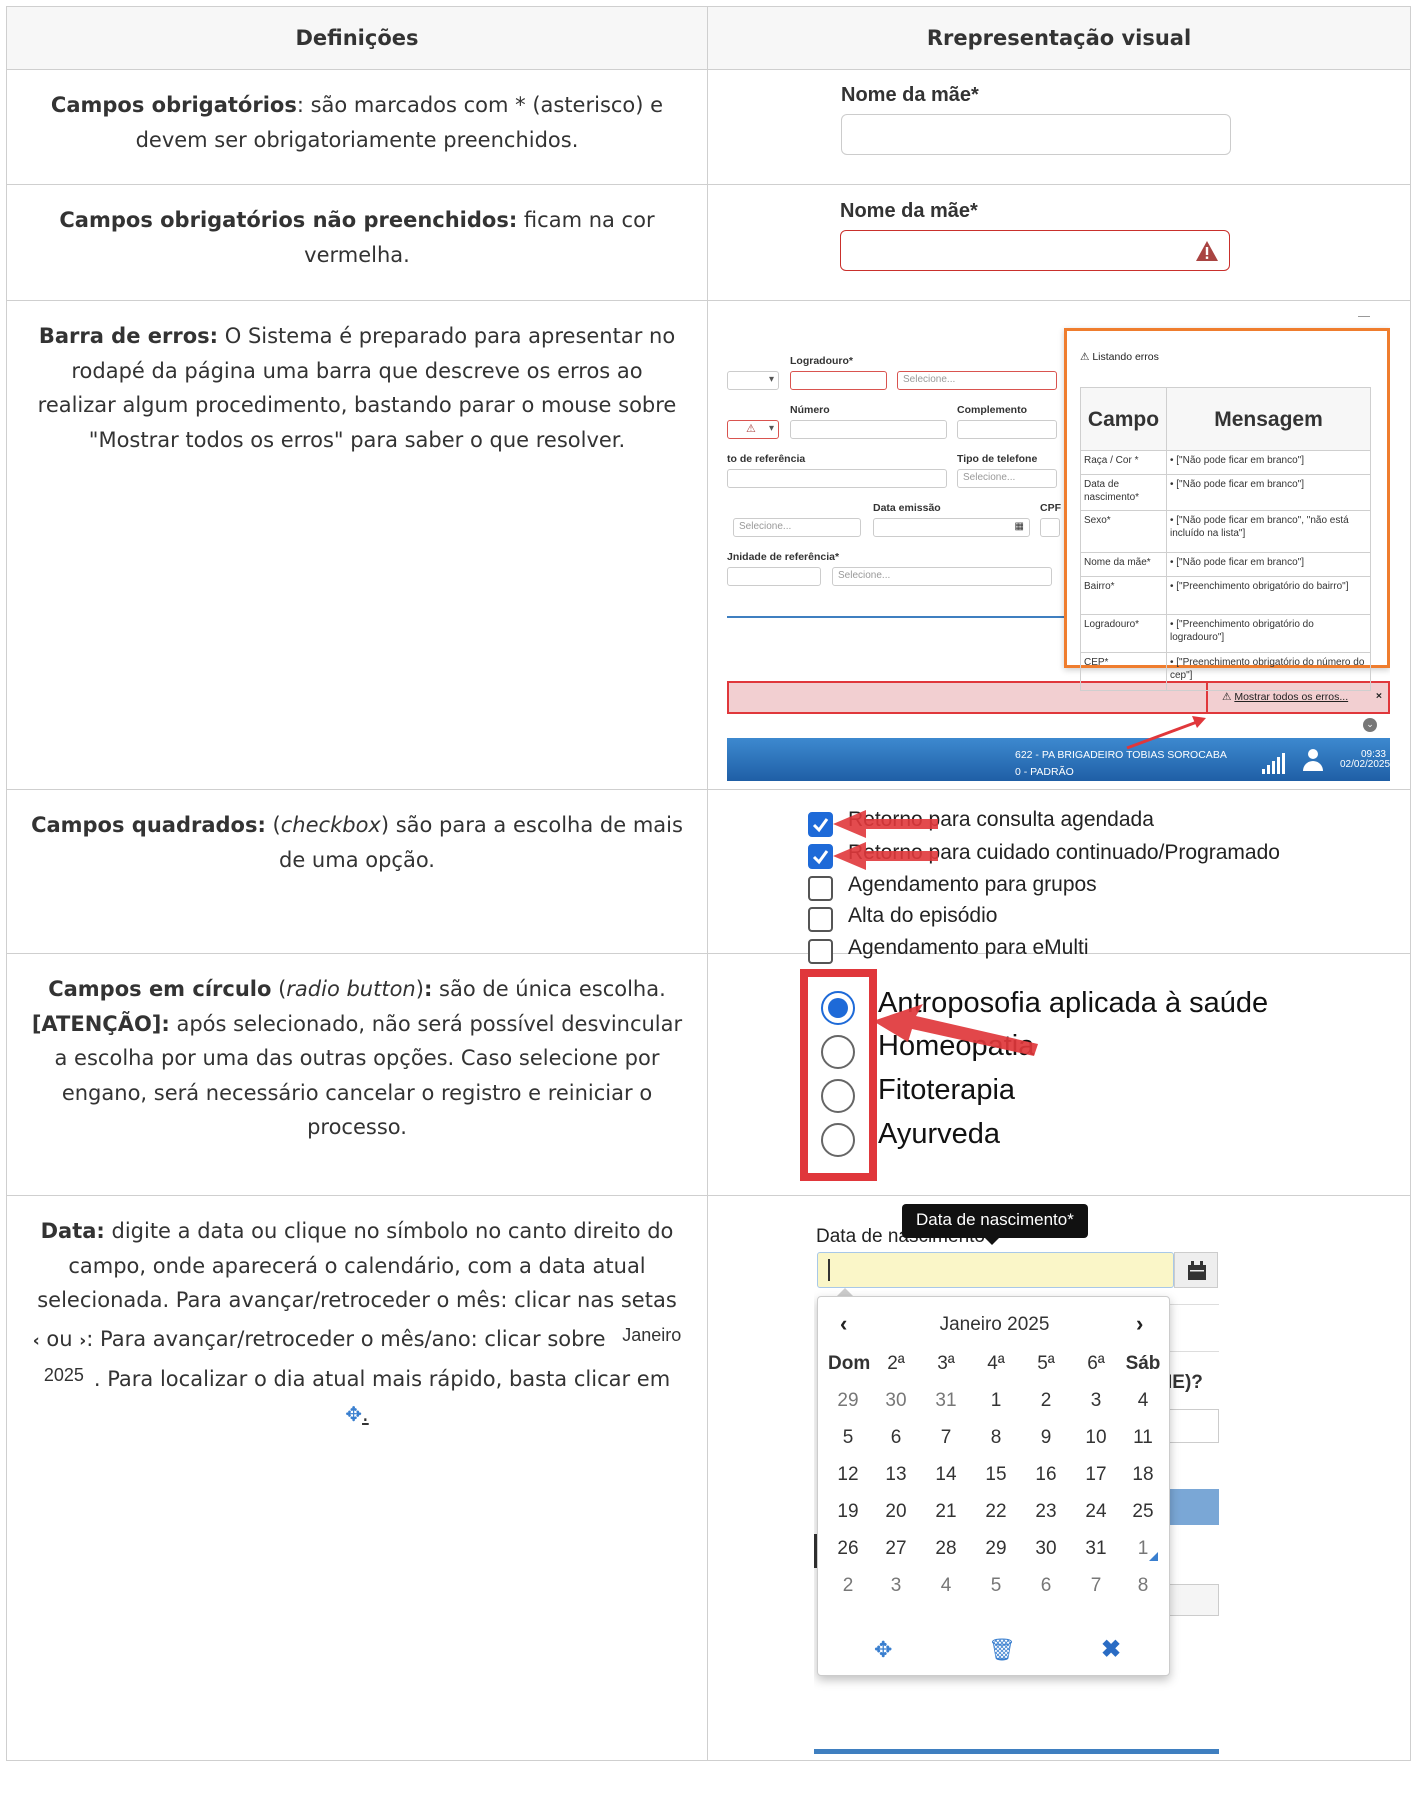  I want to click on calendar-day: 16, so click(1046, 1475).